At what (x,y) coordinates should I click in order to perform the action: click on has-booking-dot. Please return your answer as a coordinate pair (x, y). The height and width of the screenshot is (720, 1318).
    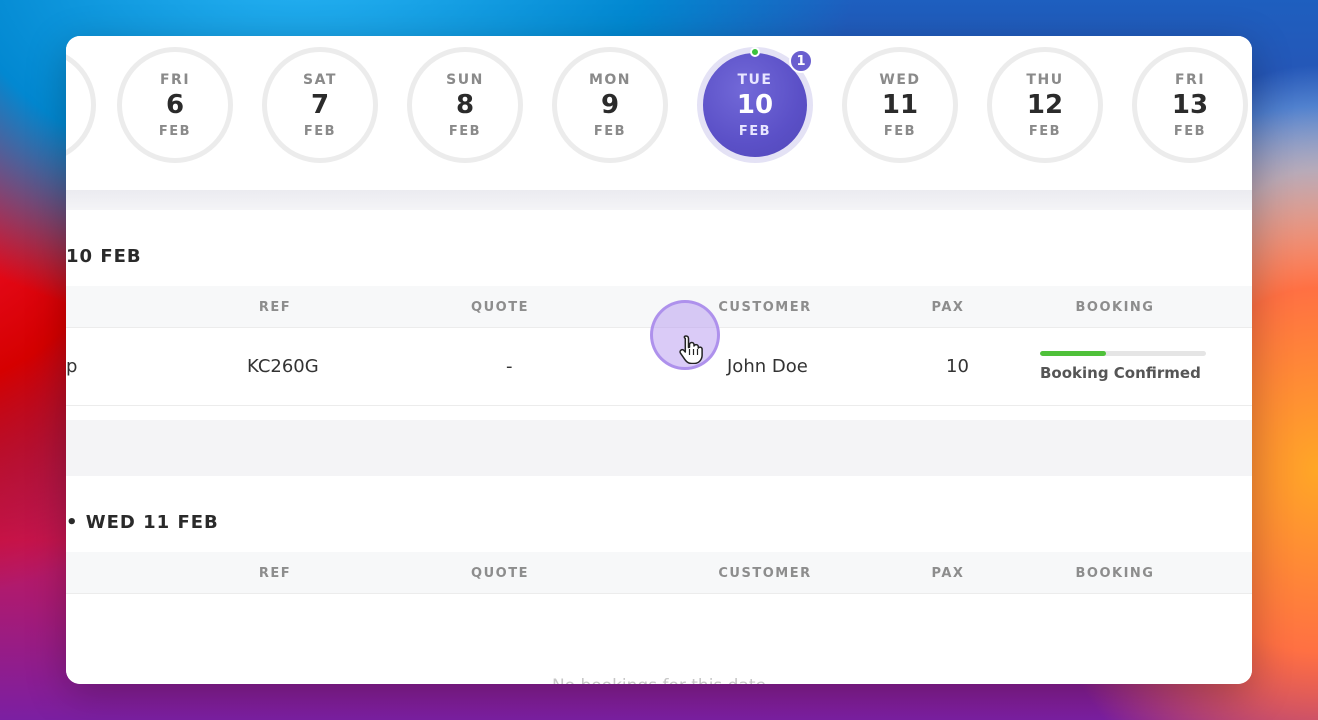
    Looking at the image, I should click on (755, 52).